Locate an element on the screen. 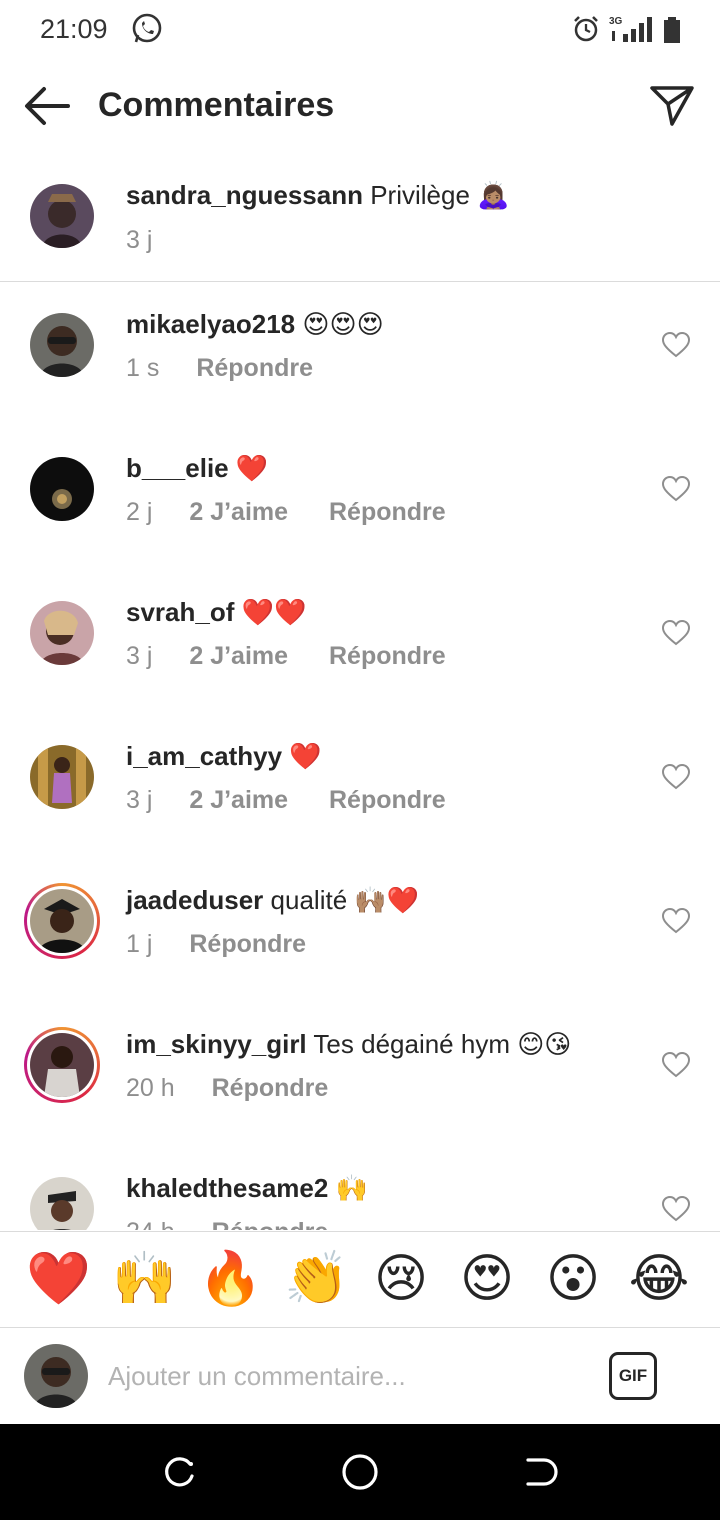 This screenshot has height=1520, width=720. gif-button: GIF is located at coordinates (633, 1376).